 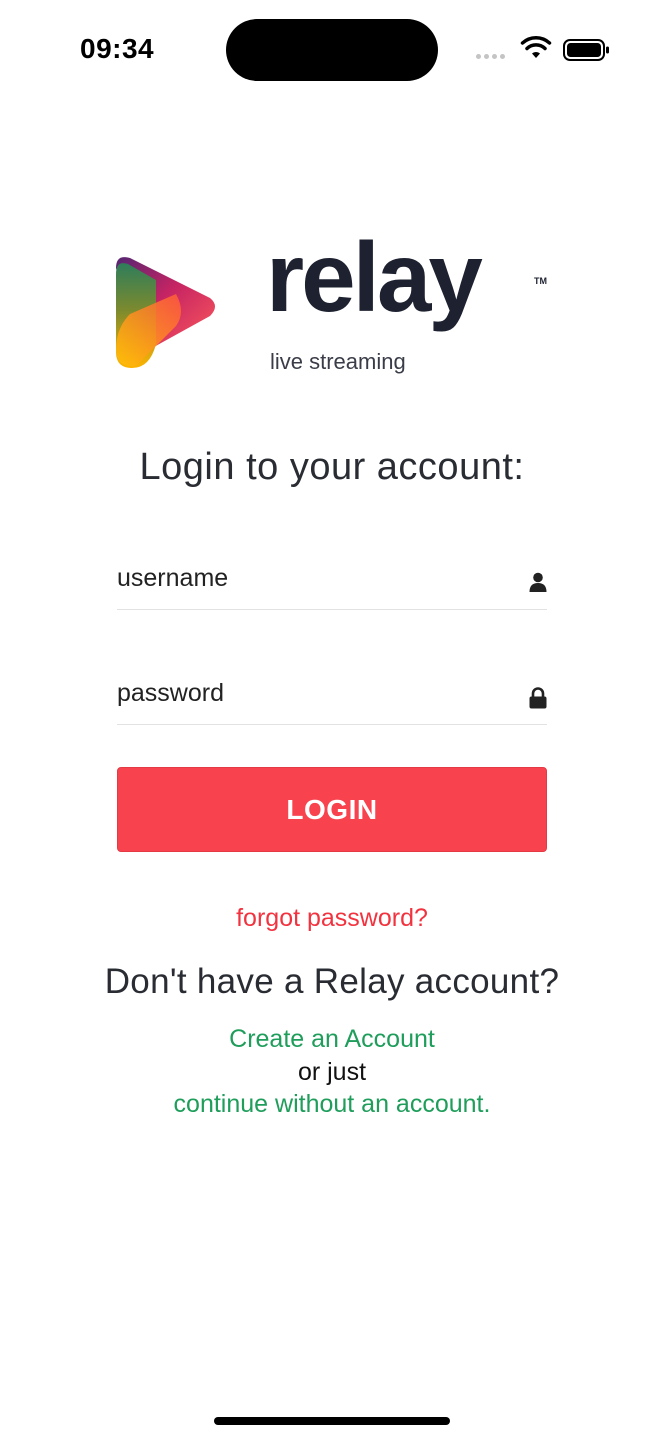 What do you see at coordinates (170, 693) in the screenshot?
I see `password-placeholder: password` at bounding box center [170, 693].